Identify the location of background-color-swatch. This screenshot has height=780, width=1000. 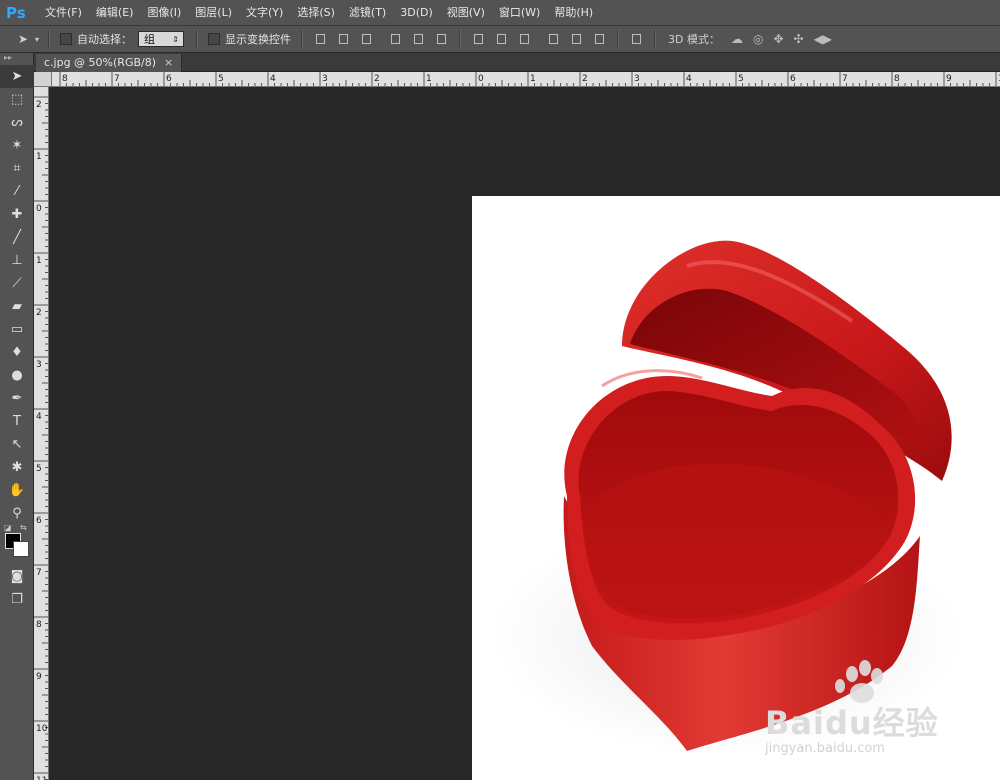
(21, 549).